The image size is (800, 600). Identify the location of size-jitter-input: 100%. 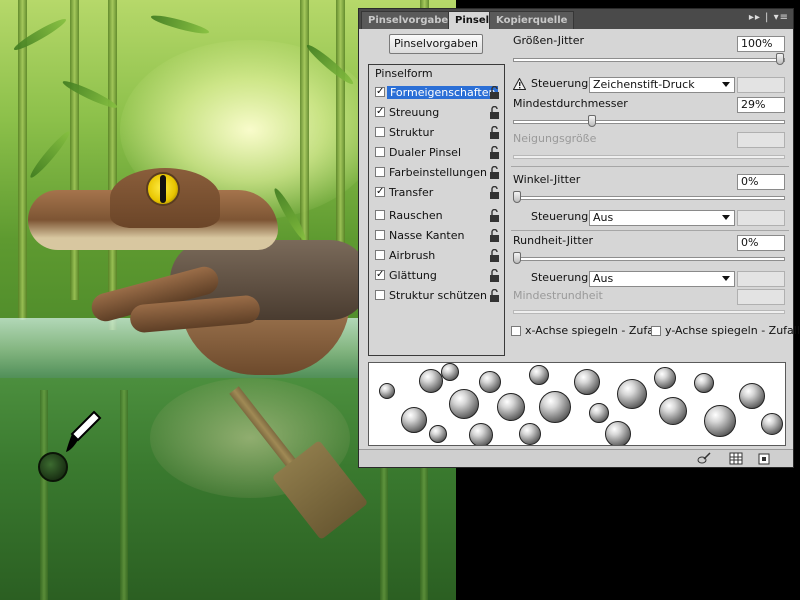
(761, 44).